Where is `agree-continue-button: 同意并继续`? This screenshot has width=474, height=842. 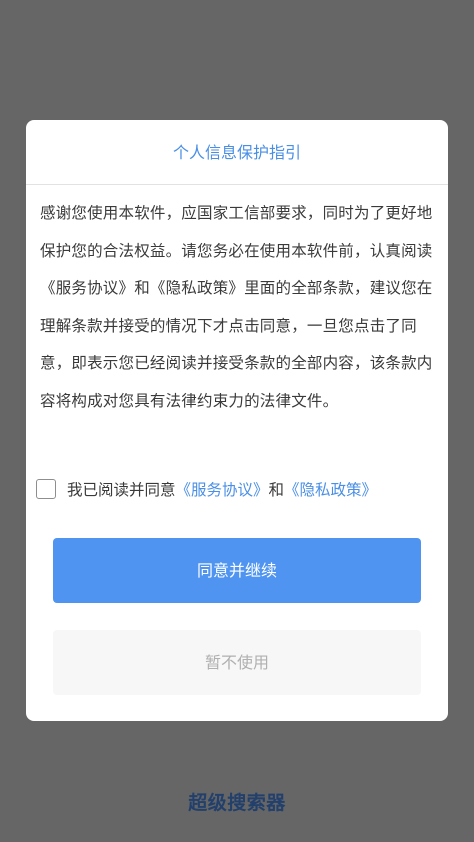
agree-continue-button: 同意并继续 is located at coordinates (237, 570).